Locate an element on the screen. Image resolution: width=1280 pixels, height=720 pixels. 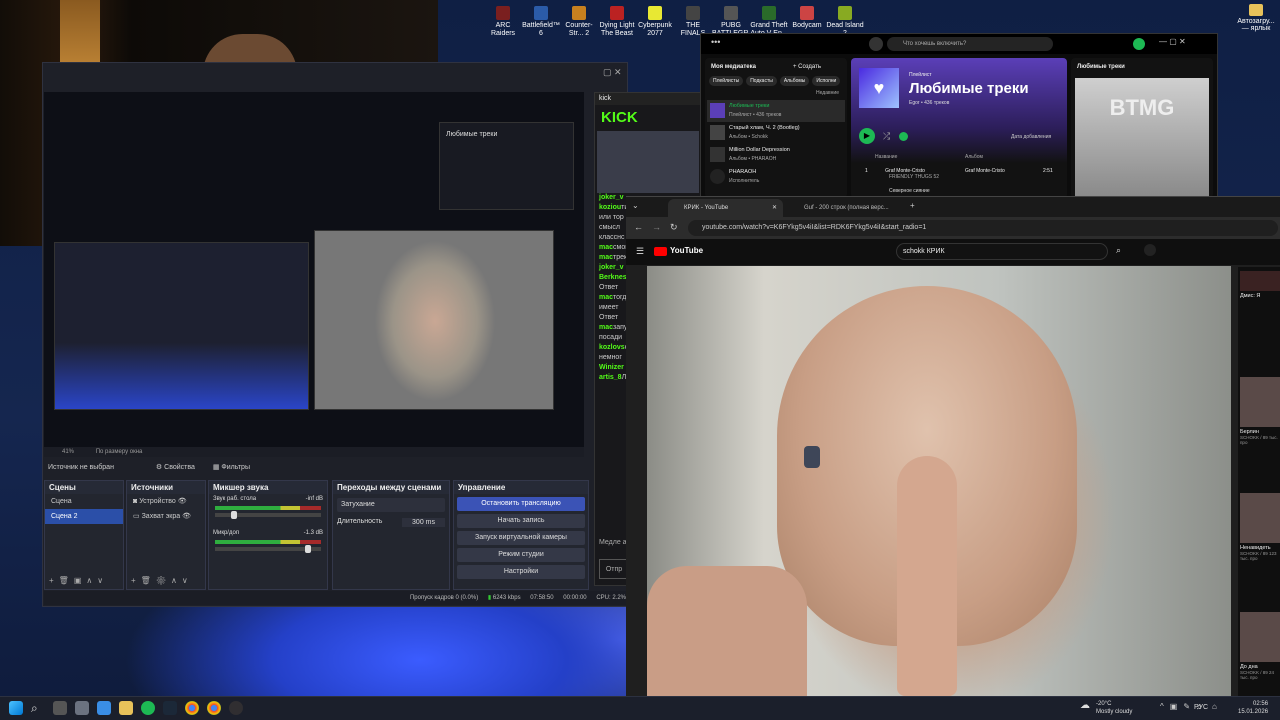
weather-widget: -20°C Mostly cloudy is located at coordinates (1114, 708).